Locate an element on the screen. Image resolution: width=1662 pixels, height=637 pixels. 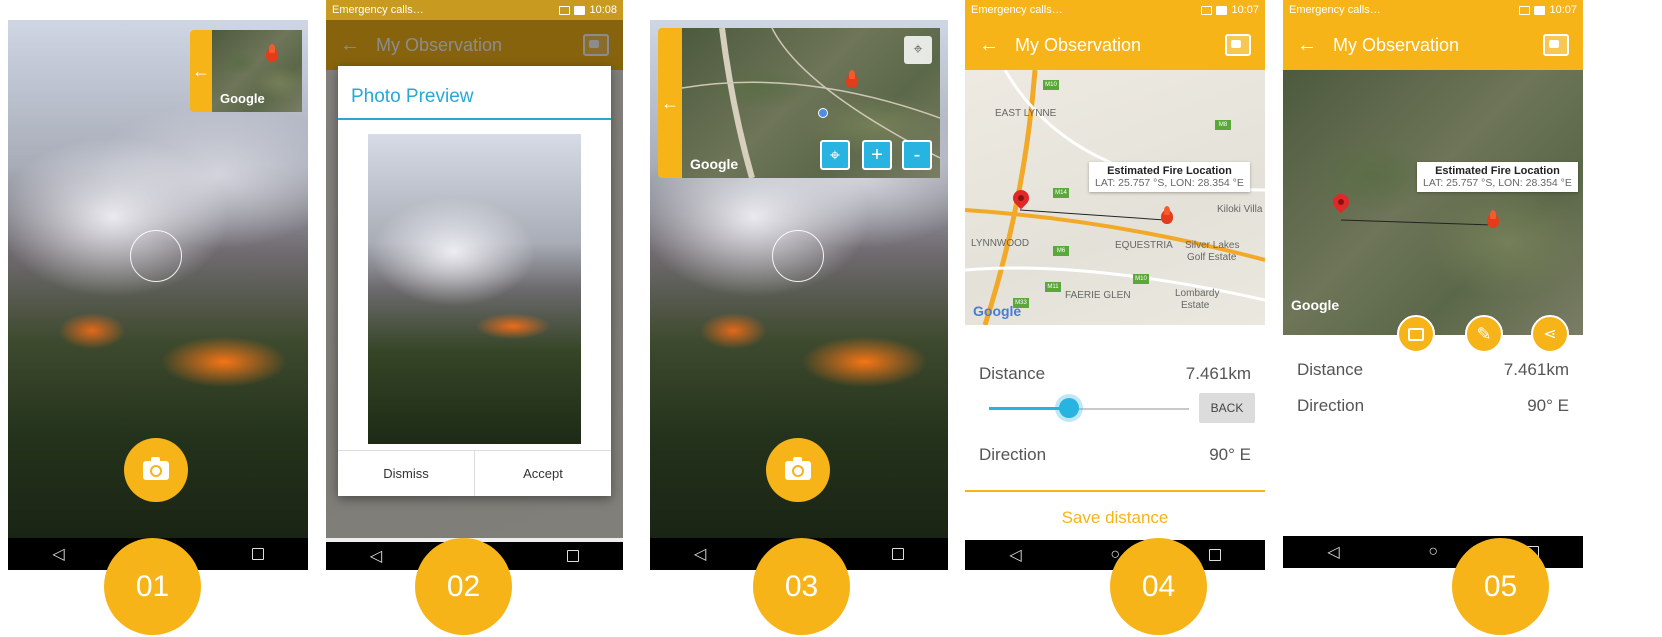
road-shield: M14 is located at coordinates (1061, 193).